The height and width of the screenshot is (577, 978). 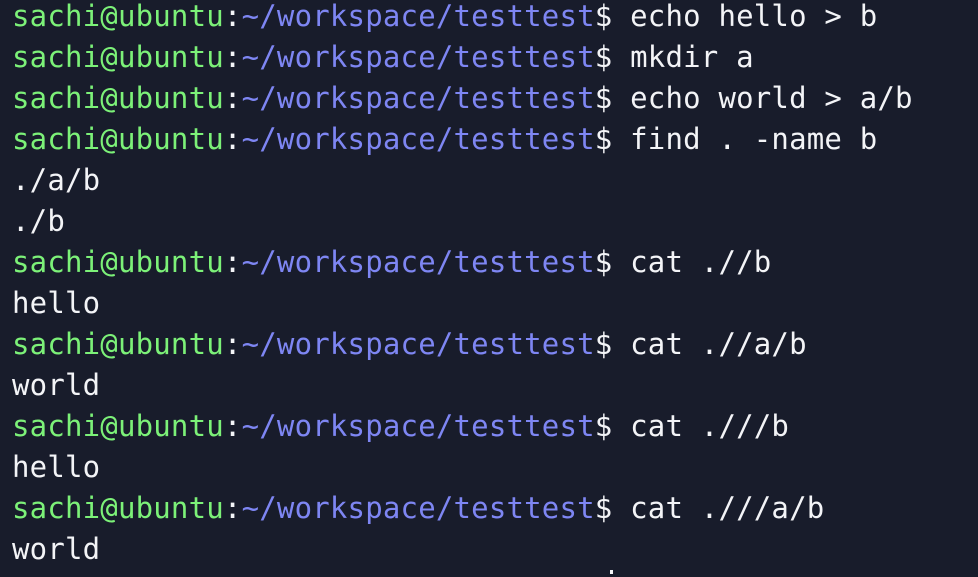 I want to click on command-text: cat .//a/b, so click(x=718, y=344).